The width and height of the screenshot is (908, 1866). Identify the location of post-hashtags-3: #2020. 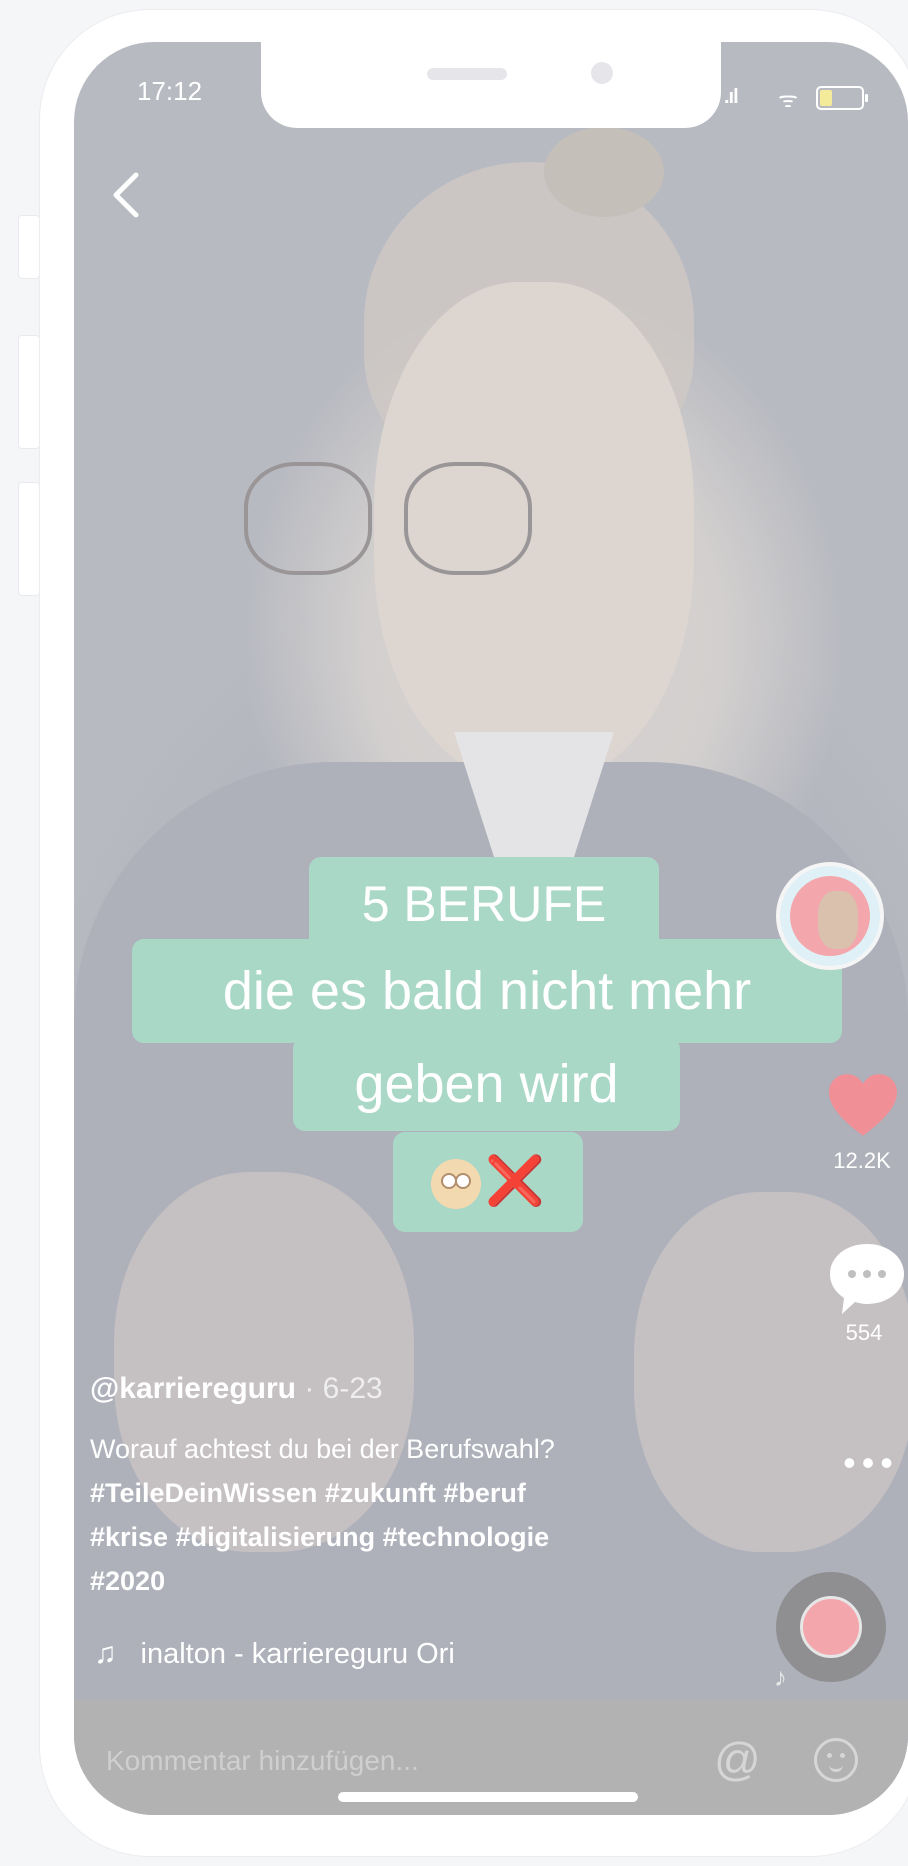
(127, 1581).